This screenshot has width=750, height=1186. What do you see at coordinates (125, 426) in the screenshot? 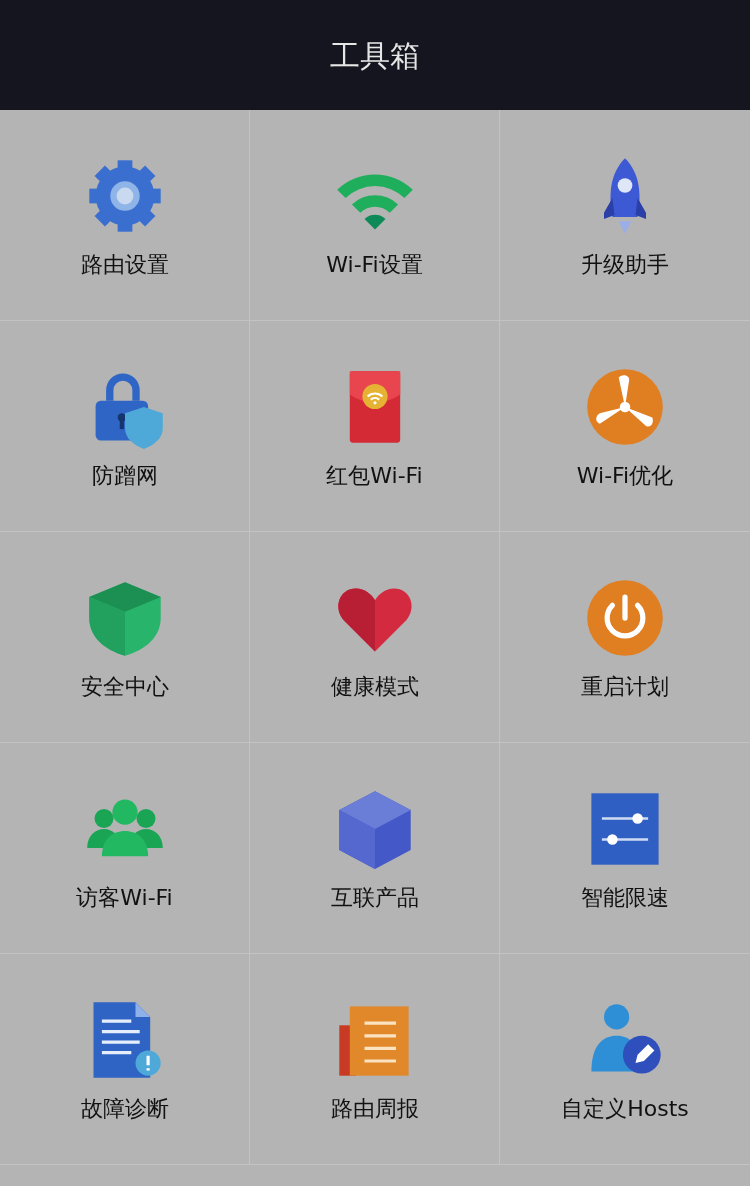
I see `tool-tile: 防蹭网` at bounding box center [125, 426].